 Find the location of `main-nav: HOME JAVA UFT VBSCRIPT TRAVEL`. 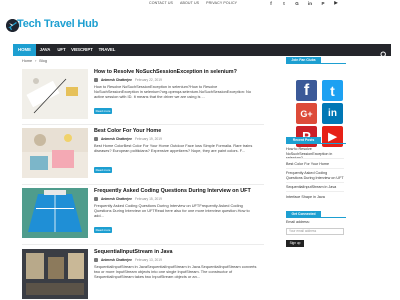

main-nav: HOME JAVA UFT VBSCRIPT TRAVEL is located at coordinates (202, 51).